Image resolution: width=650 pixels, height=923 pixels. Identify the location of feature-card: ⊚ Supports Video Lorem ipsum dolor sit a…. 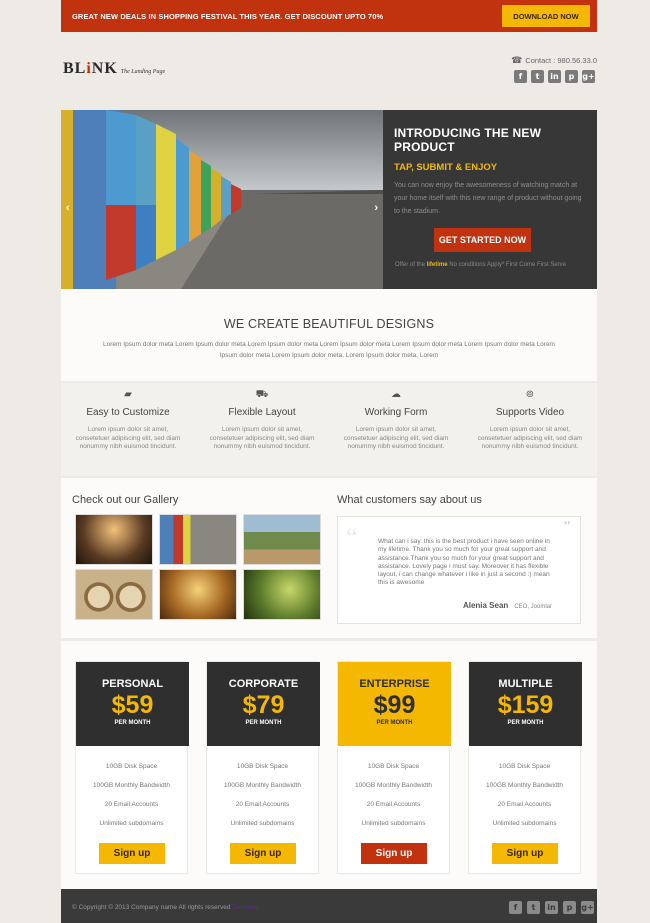
(530, 429).